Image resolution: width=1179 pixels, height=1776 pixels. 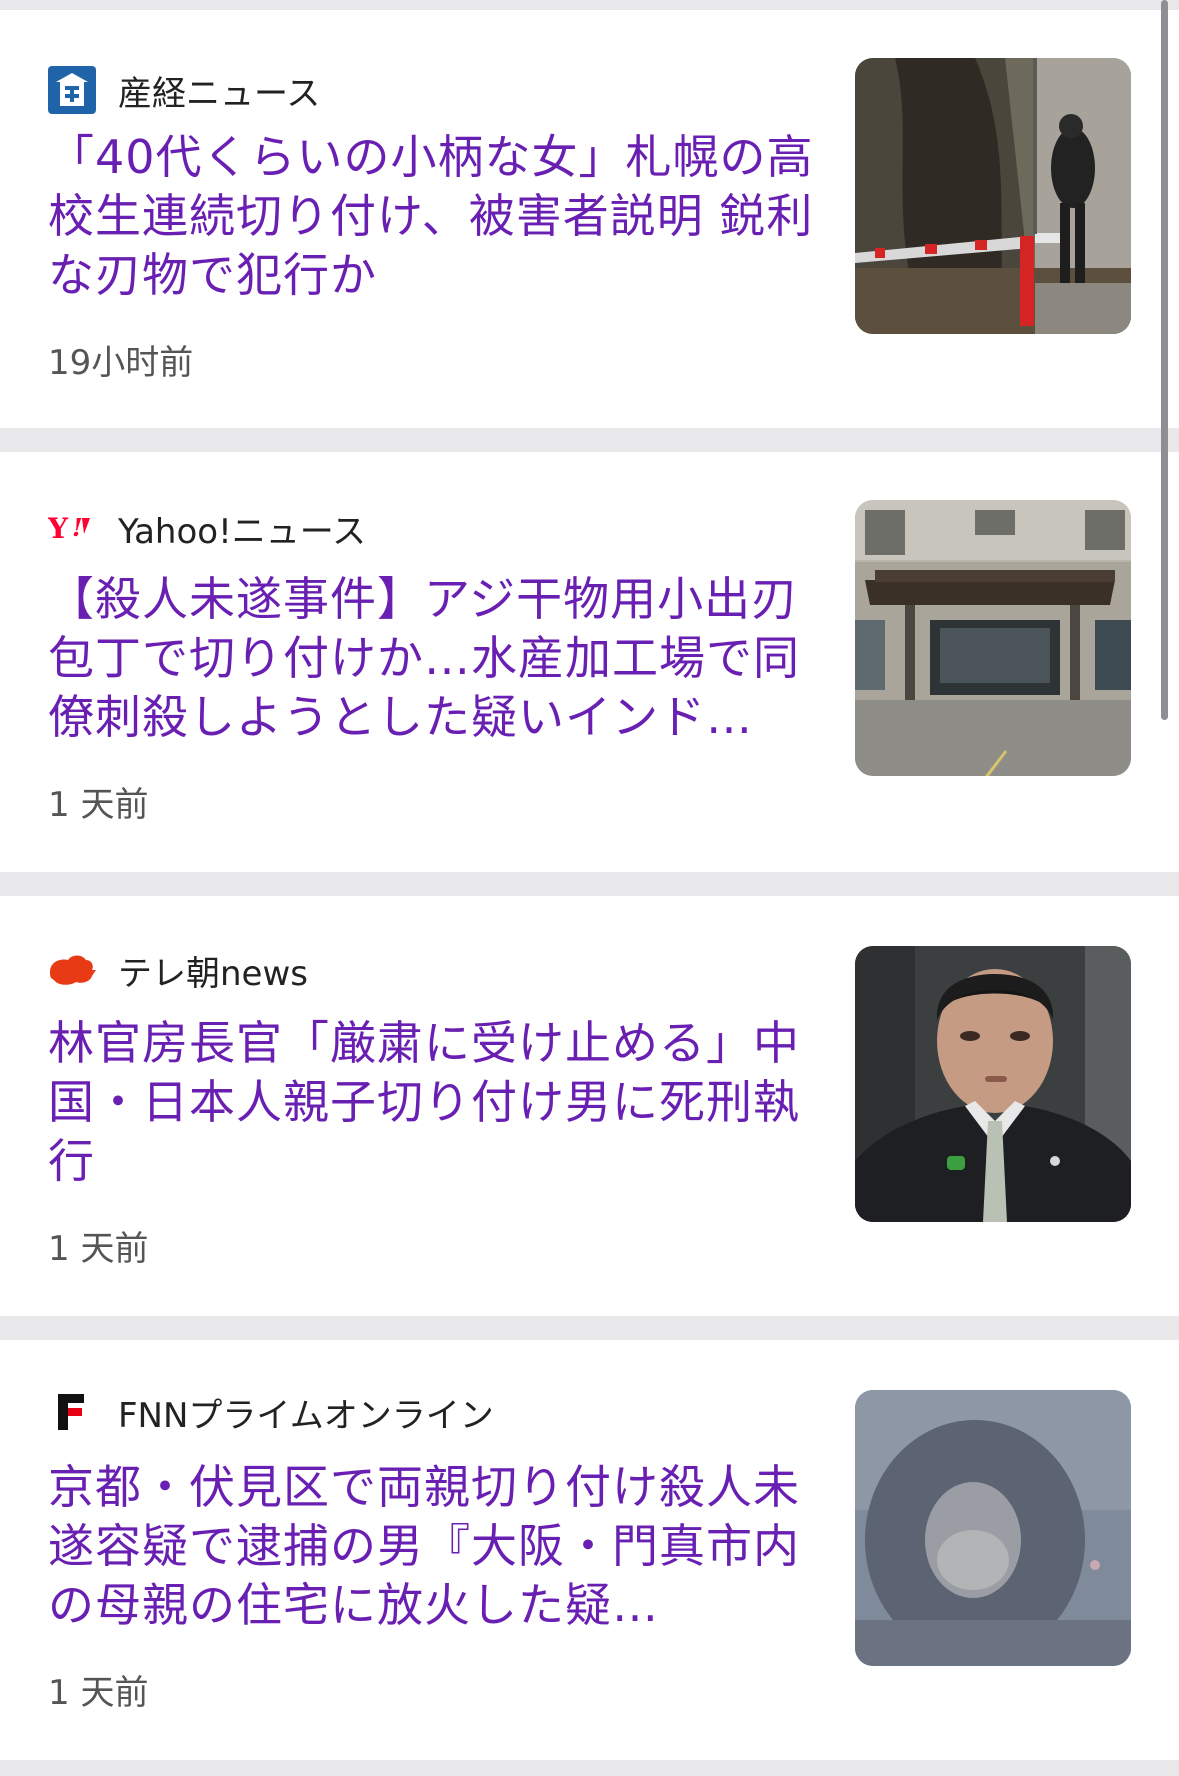 I want to click on yahoo-logo-icon: Y !, so click(x=72, y=528).